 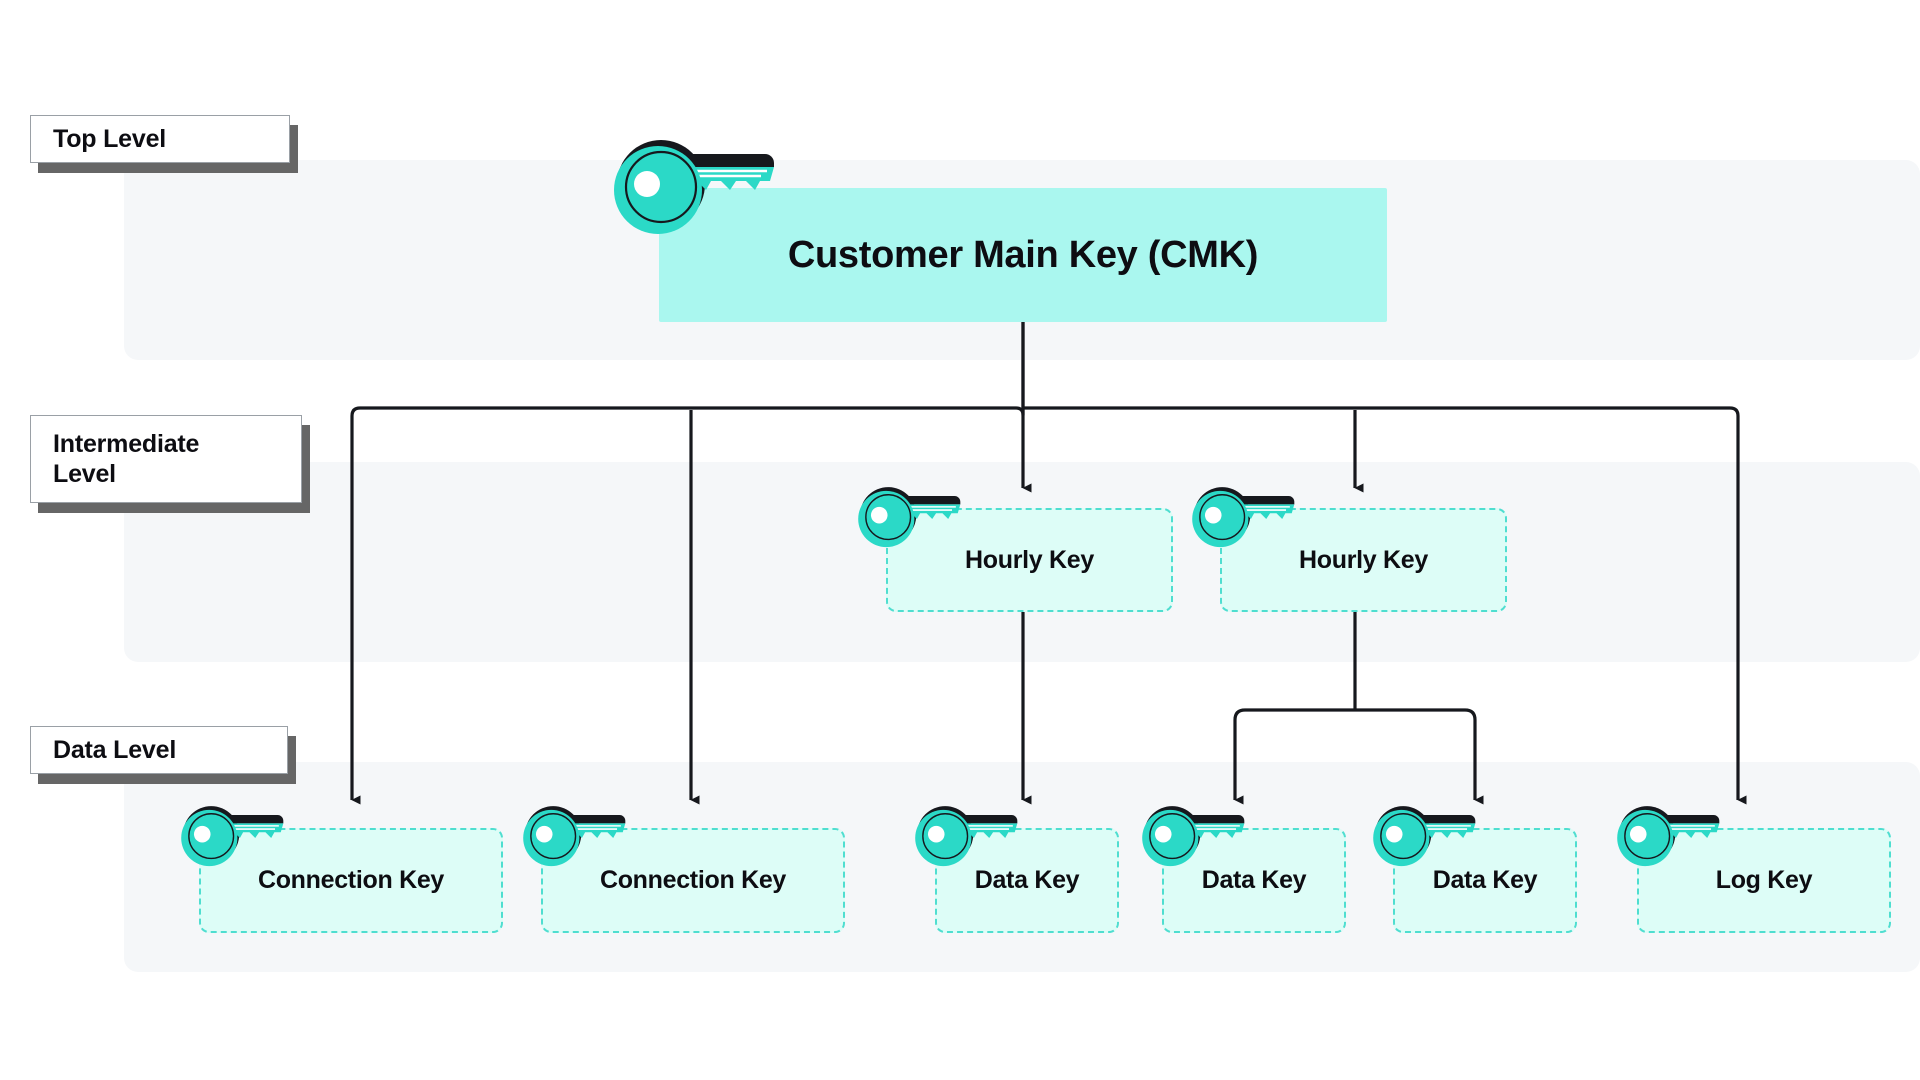 I want to click on node-label: Customer Main Key (CMK), so click(x=1023, y=254).